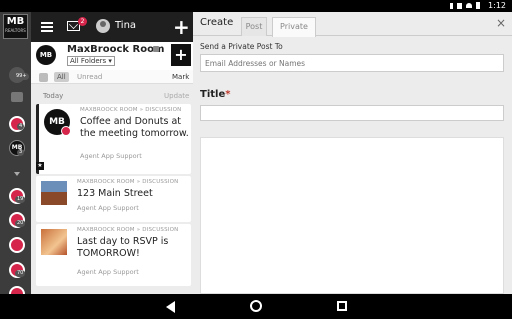  I want to click on rail-idea-icon, so click(17, 245).